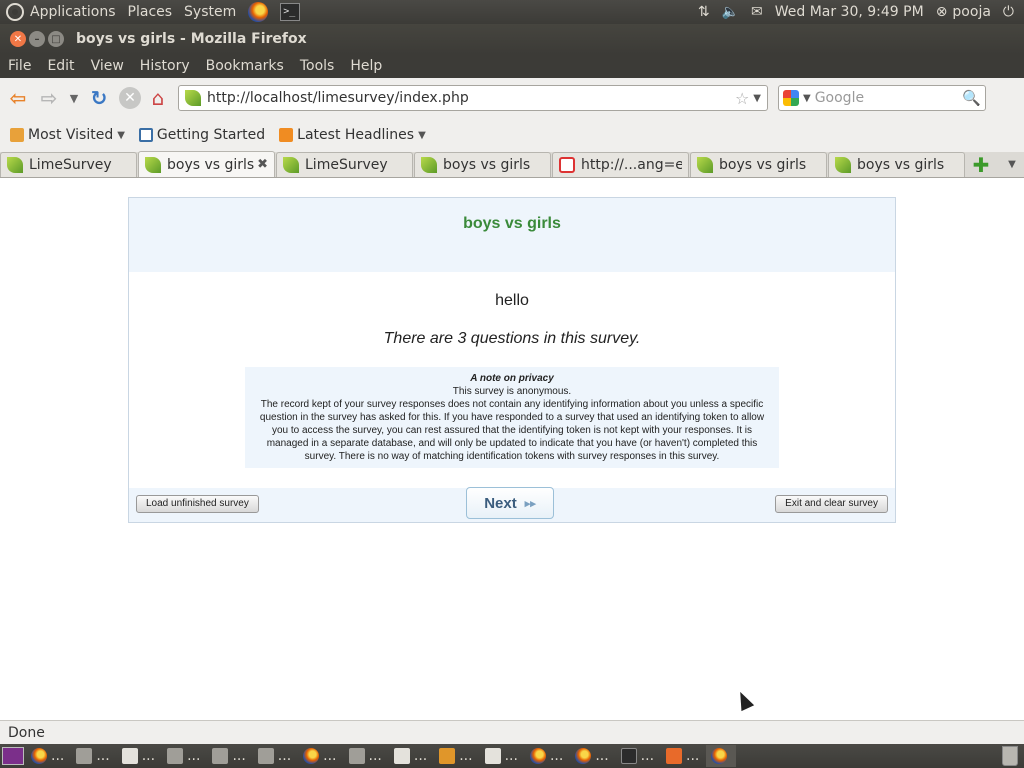 The image size is (1024, 768). Describe the element at coordinates (37, 39) in the screenshot. I see `window-minimize-button: –` at that location.